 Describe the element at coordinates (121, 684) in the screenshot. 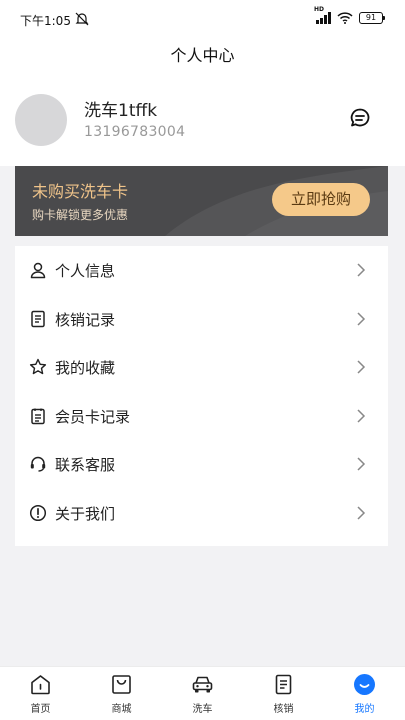

I see `shopping-bag-icon` at that location.